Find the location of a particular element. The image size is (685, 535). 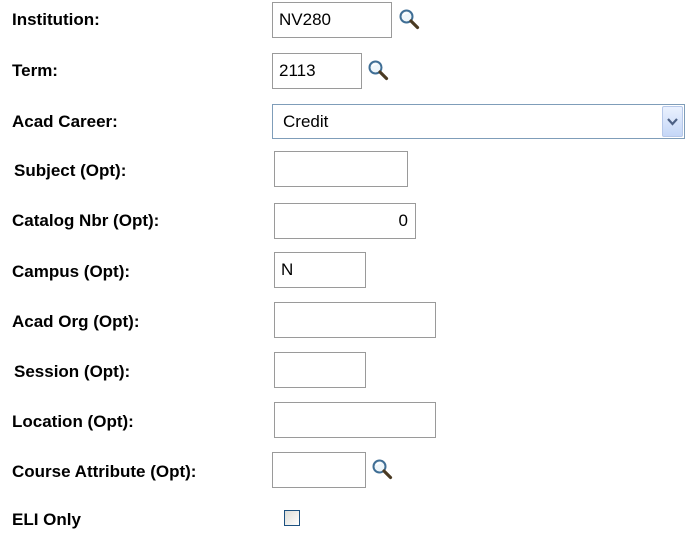

institution-input: NV280 is located at coordinates (332, 20).